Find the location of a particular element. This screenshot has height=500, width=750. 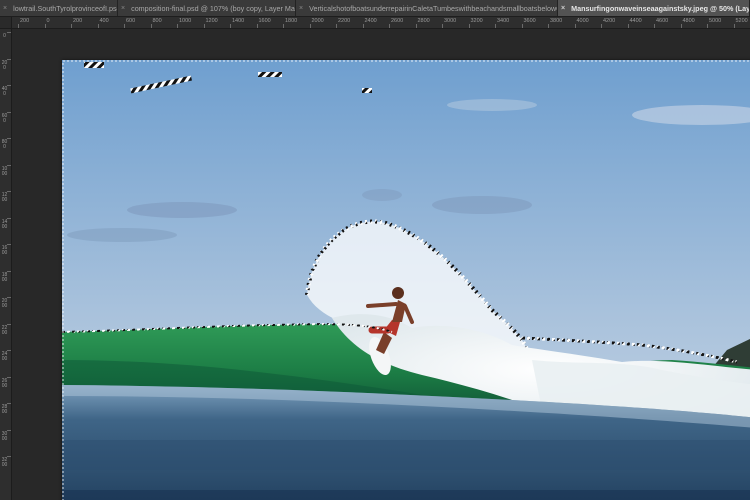

ruler-tick-label: 1600 is located at coordinates (264, 21).